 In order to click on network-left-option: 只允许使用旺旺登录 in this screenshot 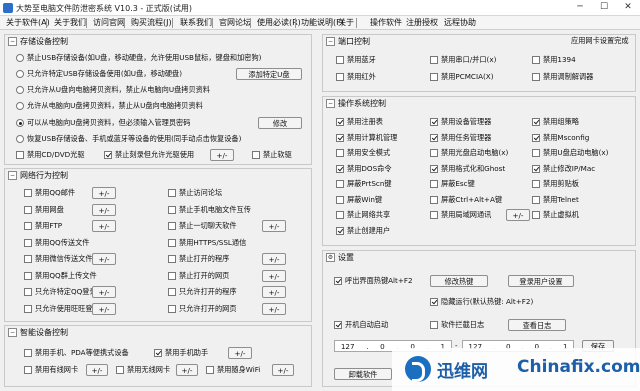, I will do `click(62, 309)`.